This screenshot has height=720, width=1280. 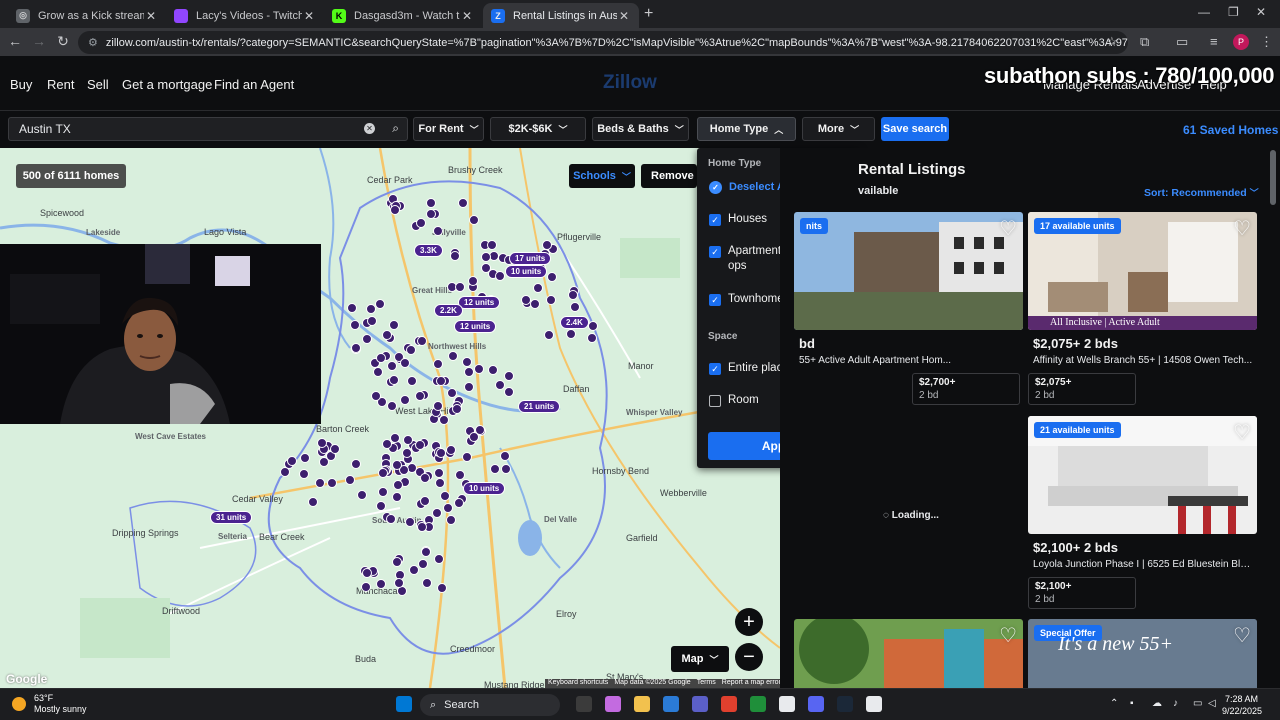 What do you see at coordinates (729, 704) in the screenshot?
I see `brave-icon` at bounding box center [729, 704].